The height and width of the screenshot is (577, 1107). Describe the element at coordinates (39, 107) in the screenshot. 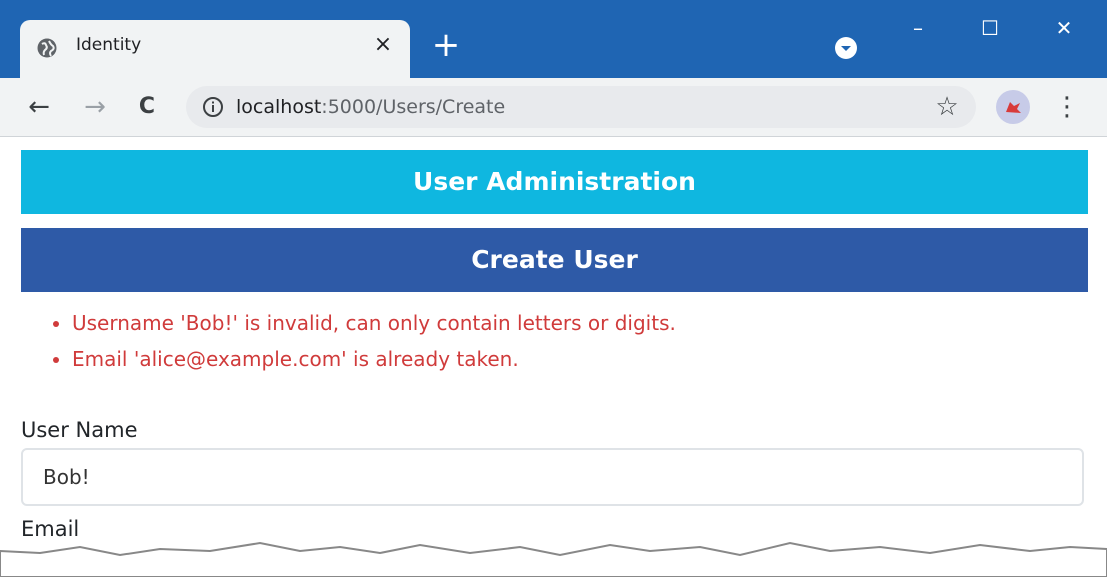

I see `back-icon: ←` at that location.